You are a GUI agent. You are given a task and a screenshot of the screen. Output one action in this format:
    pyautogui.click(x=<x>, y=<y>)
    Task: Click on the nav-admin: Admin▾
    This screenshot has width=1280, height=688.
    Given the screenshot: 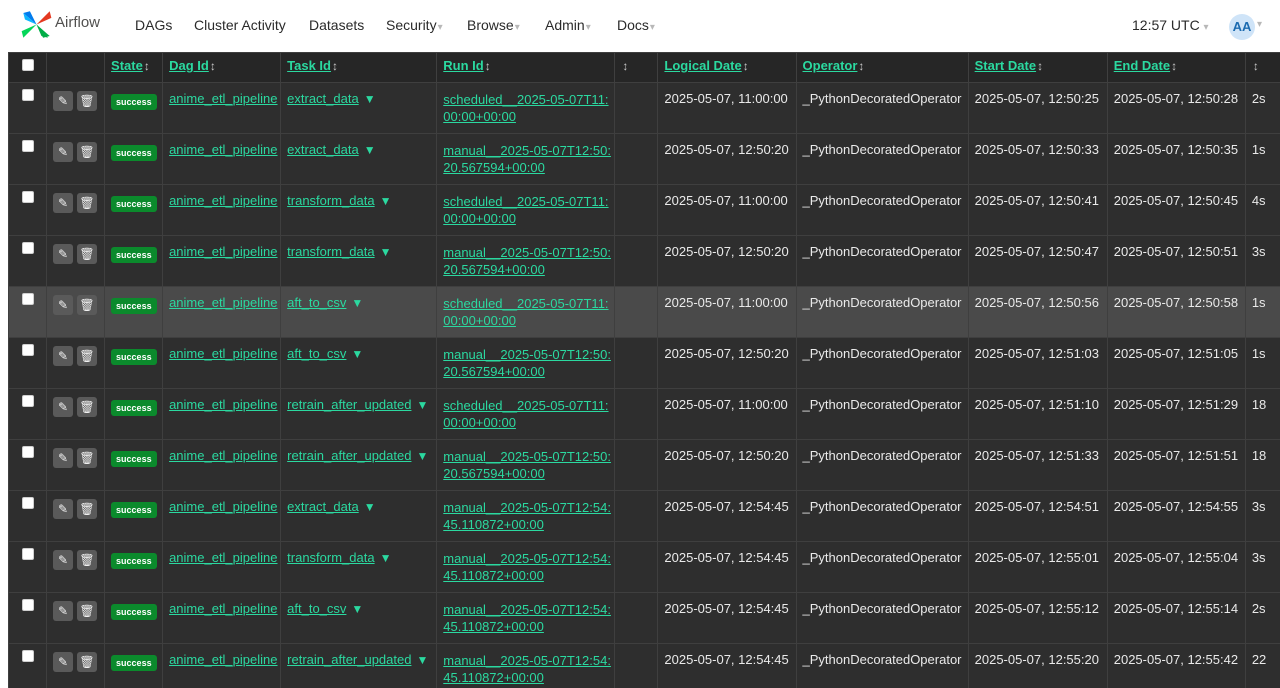 What is the action you would take?
    pyautogui.click(x=568, y=25)
    